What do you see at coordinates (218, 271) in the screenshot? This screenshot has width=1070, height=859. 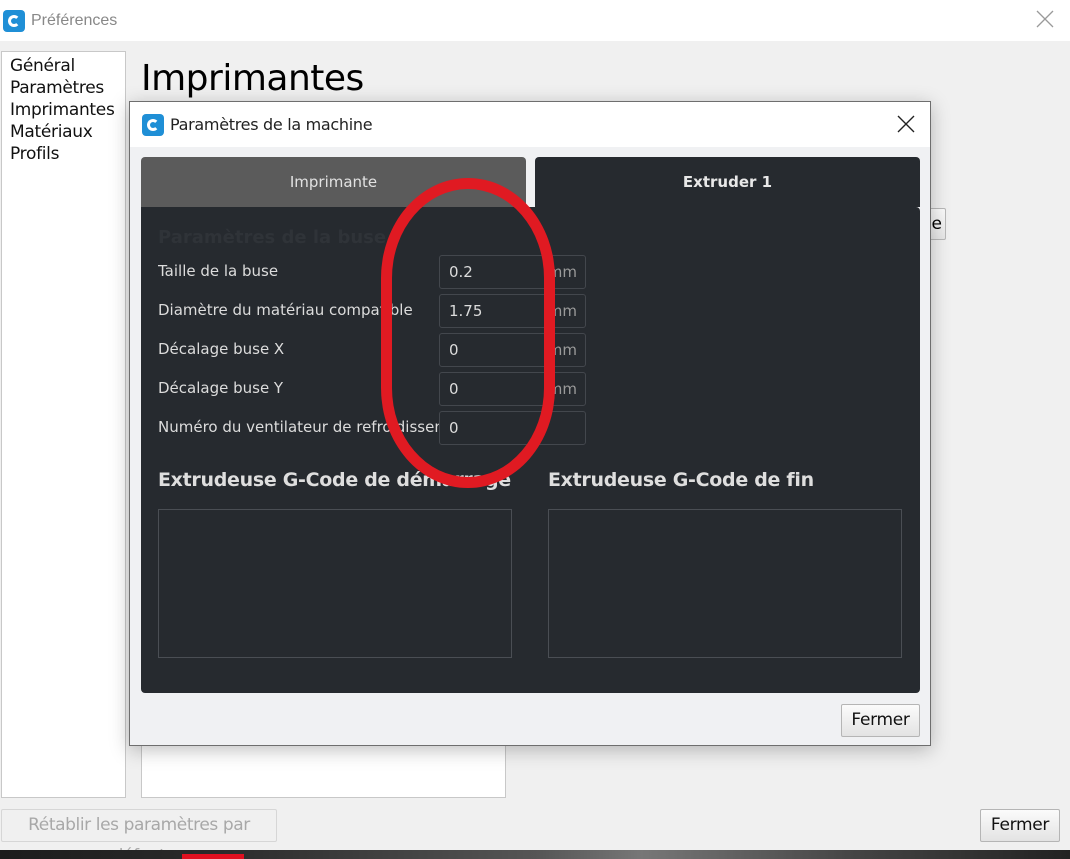 I see `nozzle-size-label: Taille de la buse` at bounding box center [218, 271].